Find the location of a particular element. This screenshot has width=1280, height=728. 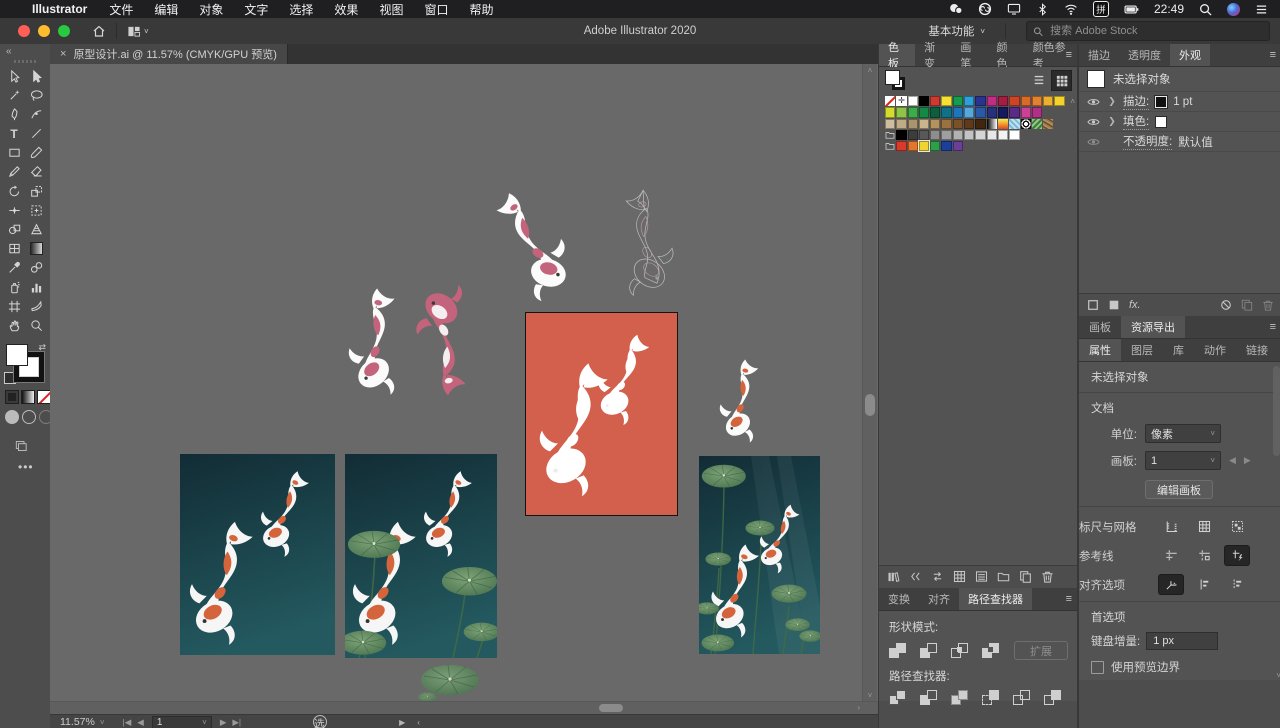

display-icon is located at coordinates (1014, 9).